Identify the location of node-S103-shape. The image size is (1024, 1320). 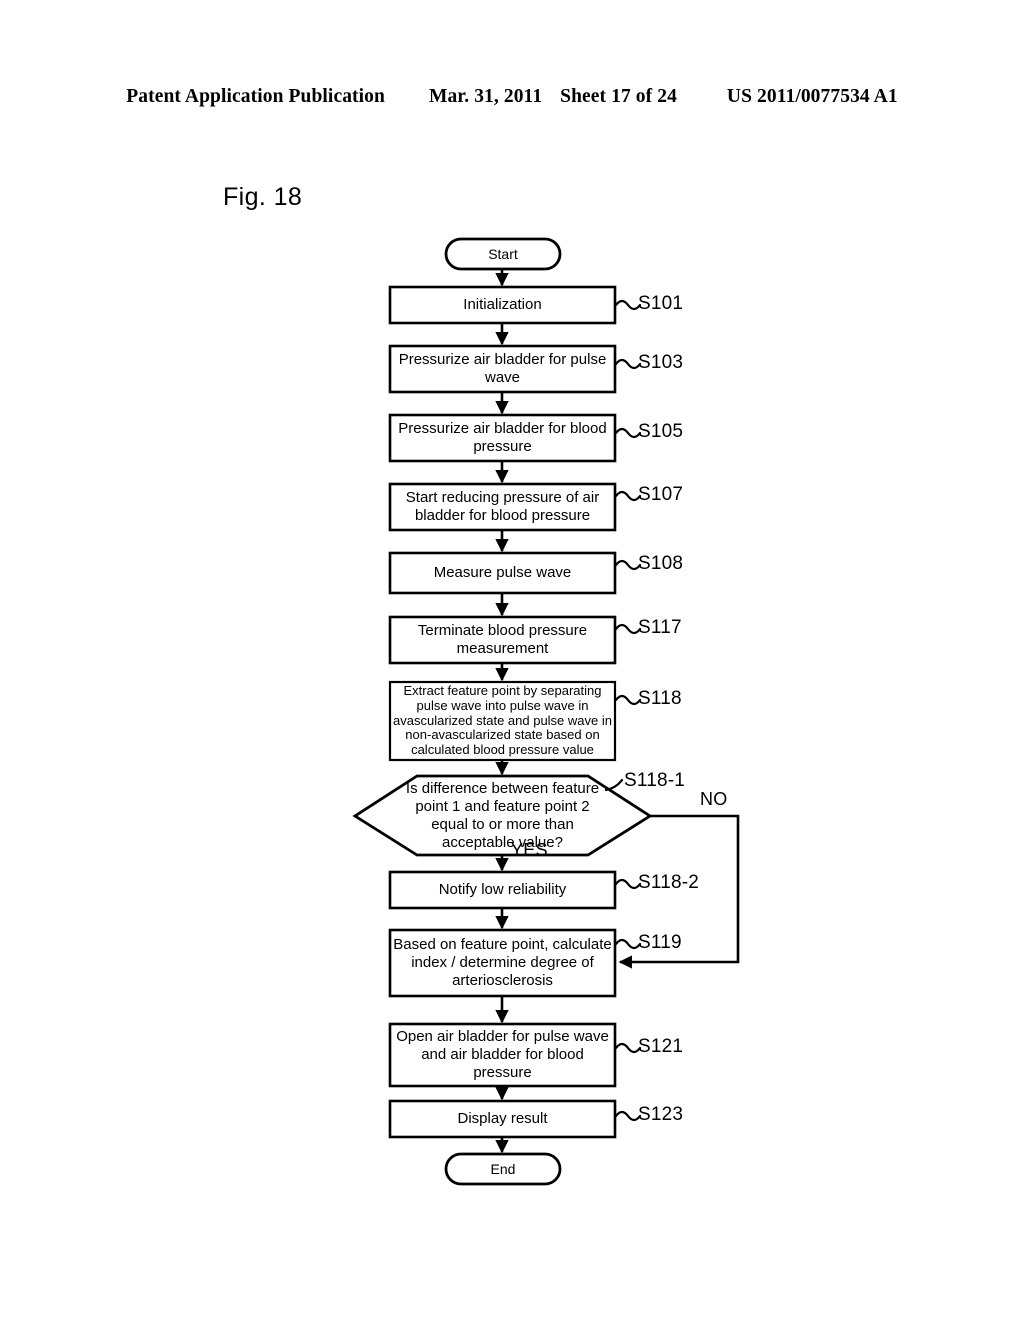
(502, 369).